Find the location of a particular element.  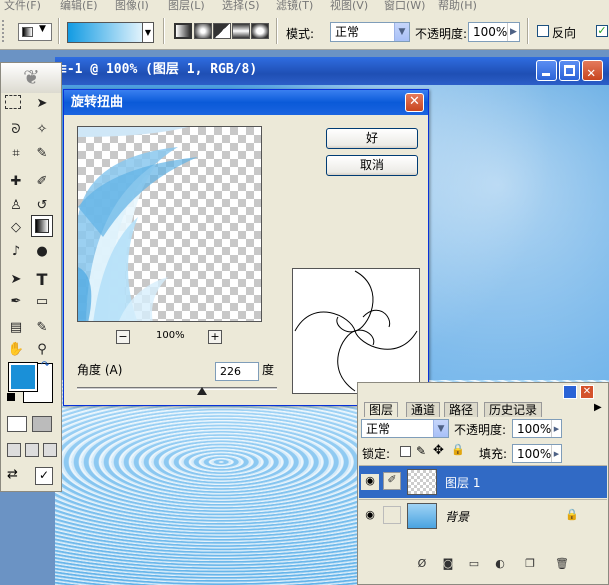

path-selection-tool-icon: ➤ is located at coordinates (16, 280).